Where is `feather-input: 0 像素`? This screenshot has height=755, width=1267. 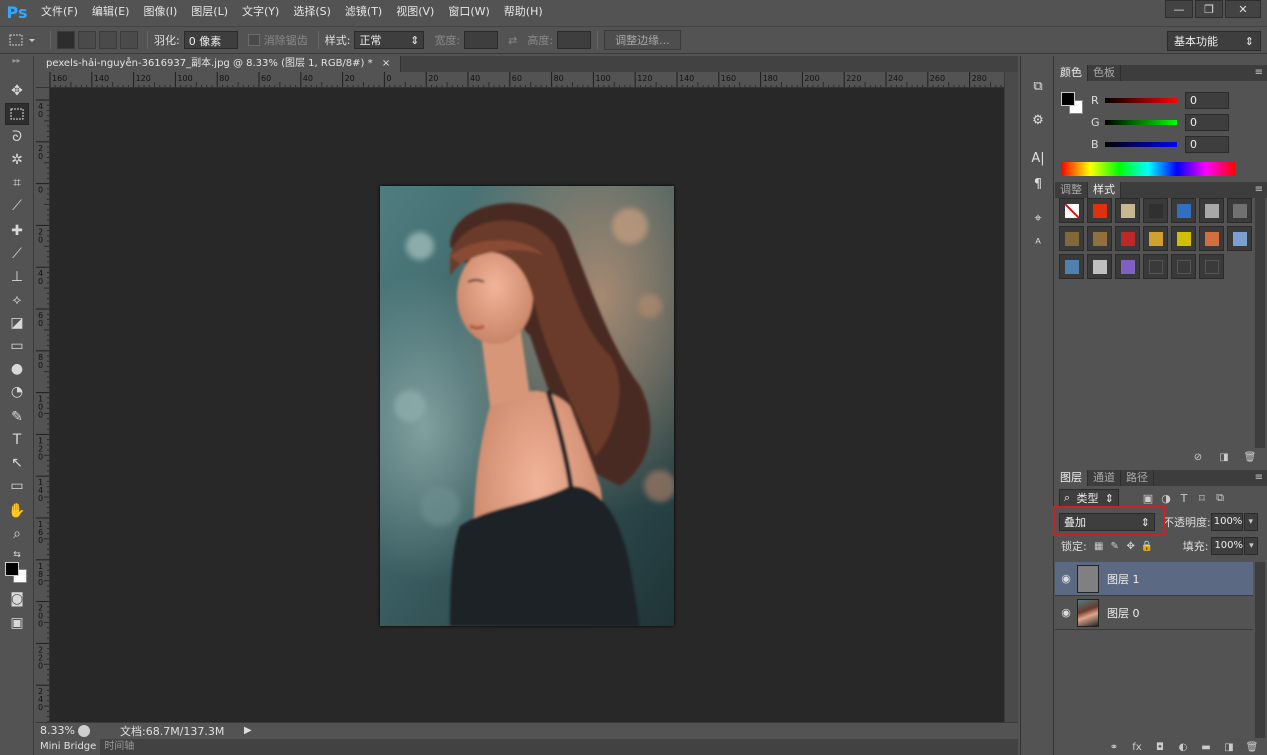 feather-input: 0 像素 is located at coordinates (210, 40).